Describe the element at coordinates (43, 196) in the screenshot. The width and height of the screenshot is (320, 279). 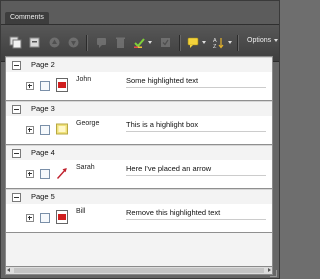
I see `page-group-label: Page 5` at that location.